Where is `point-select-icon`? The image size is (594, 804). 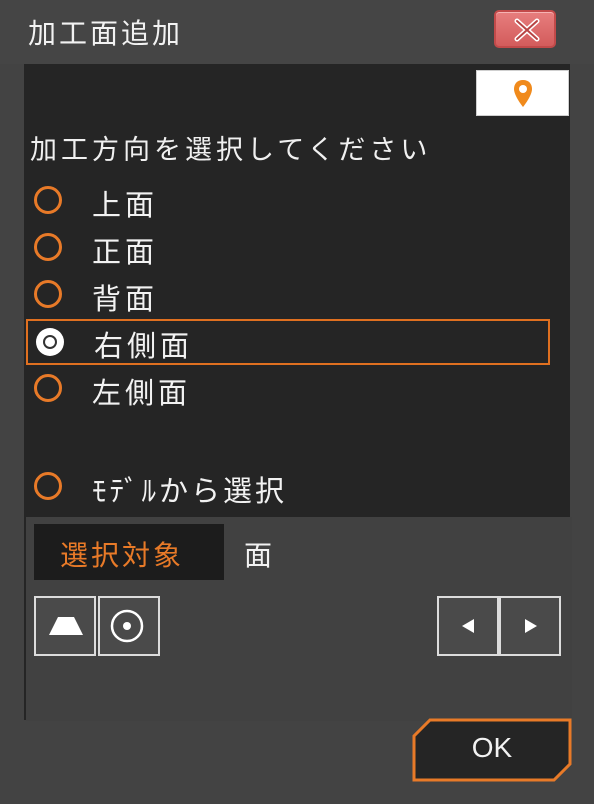
point-select-icon is located at coordinates (127, 626).